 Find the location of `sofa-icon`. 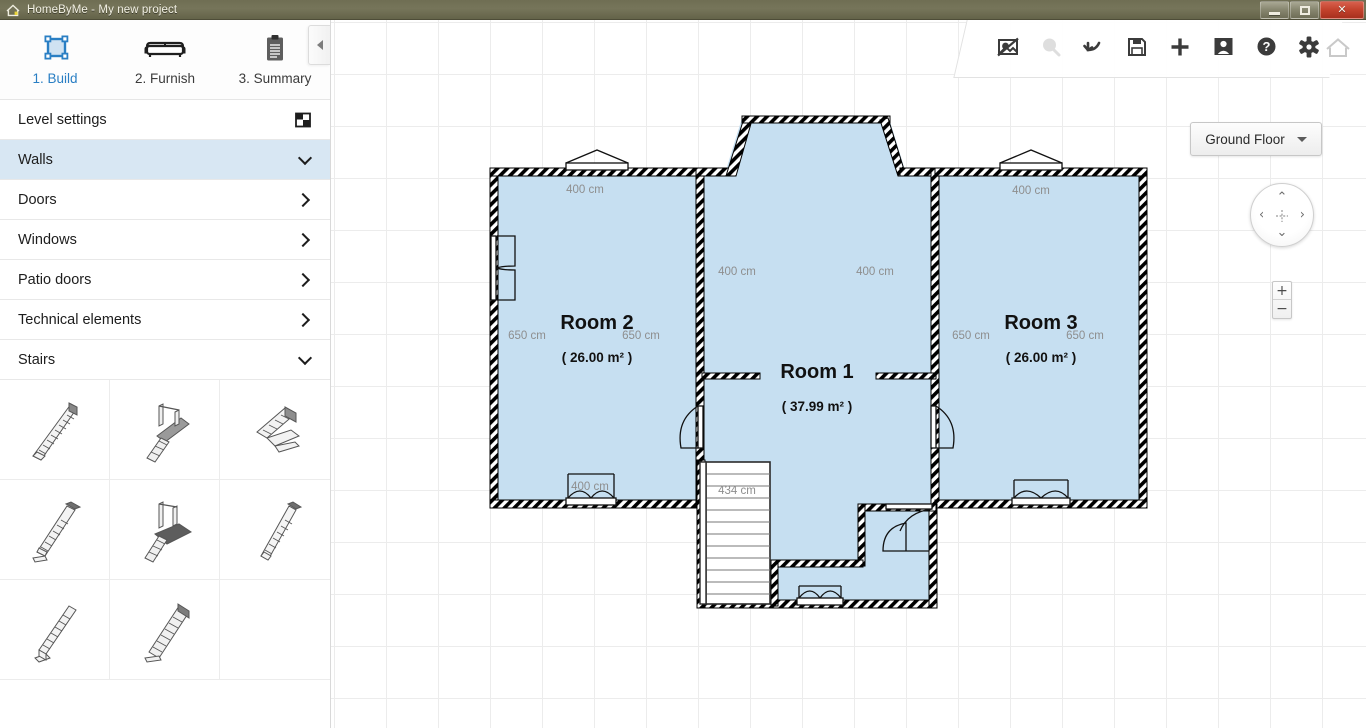

sofa-icon is located at coordinates (165, 49).